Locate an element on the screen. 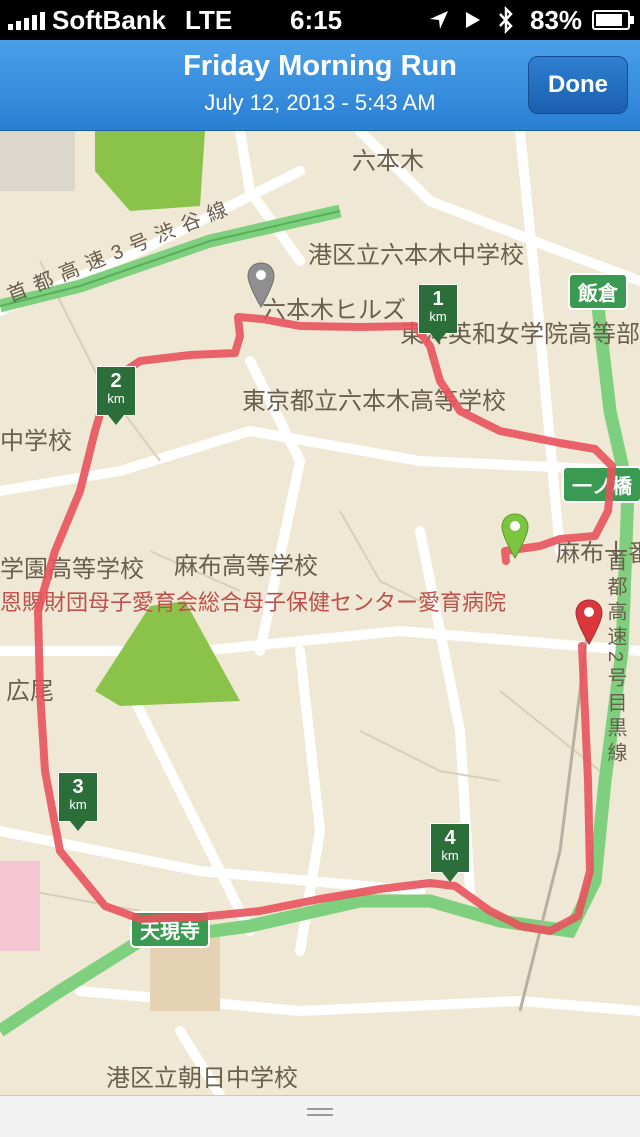 This screenshot has width=640, height=1137. bottom-drawer is located at coordinates (320, 1116).